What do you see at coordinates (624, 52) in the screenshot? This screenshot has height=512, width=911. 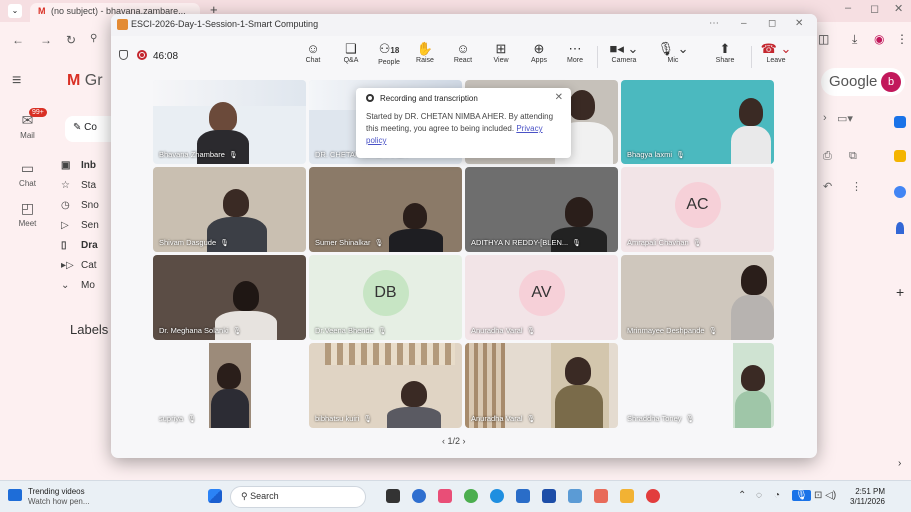 I see `camera-button: ■◂ ⌄ Camera` at bounding box center [624, 52].